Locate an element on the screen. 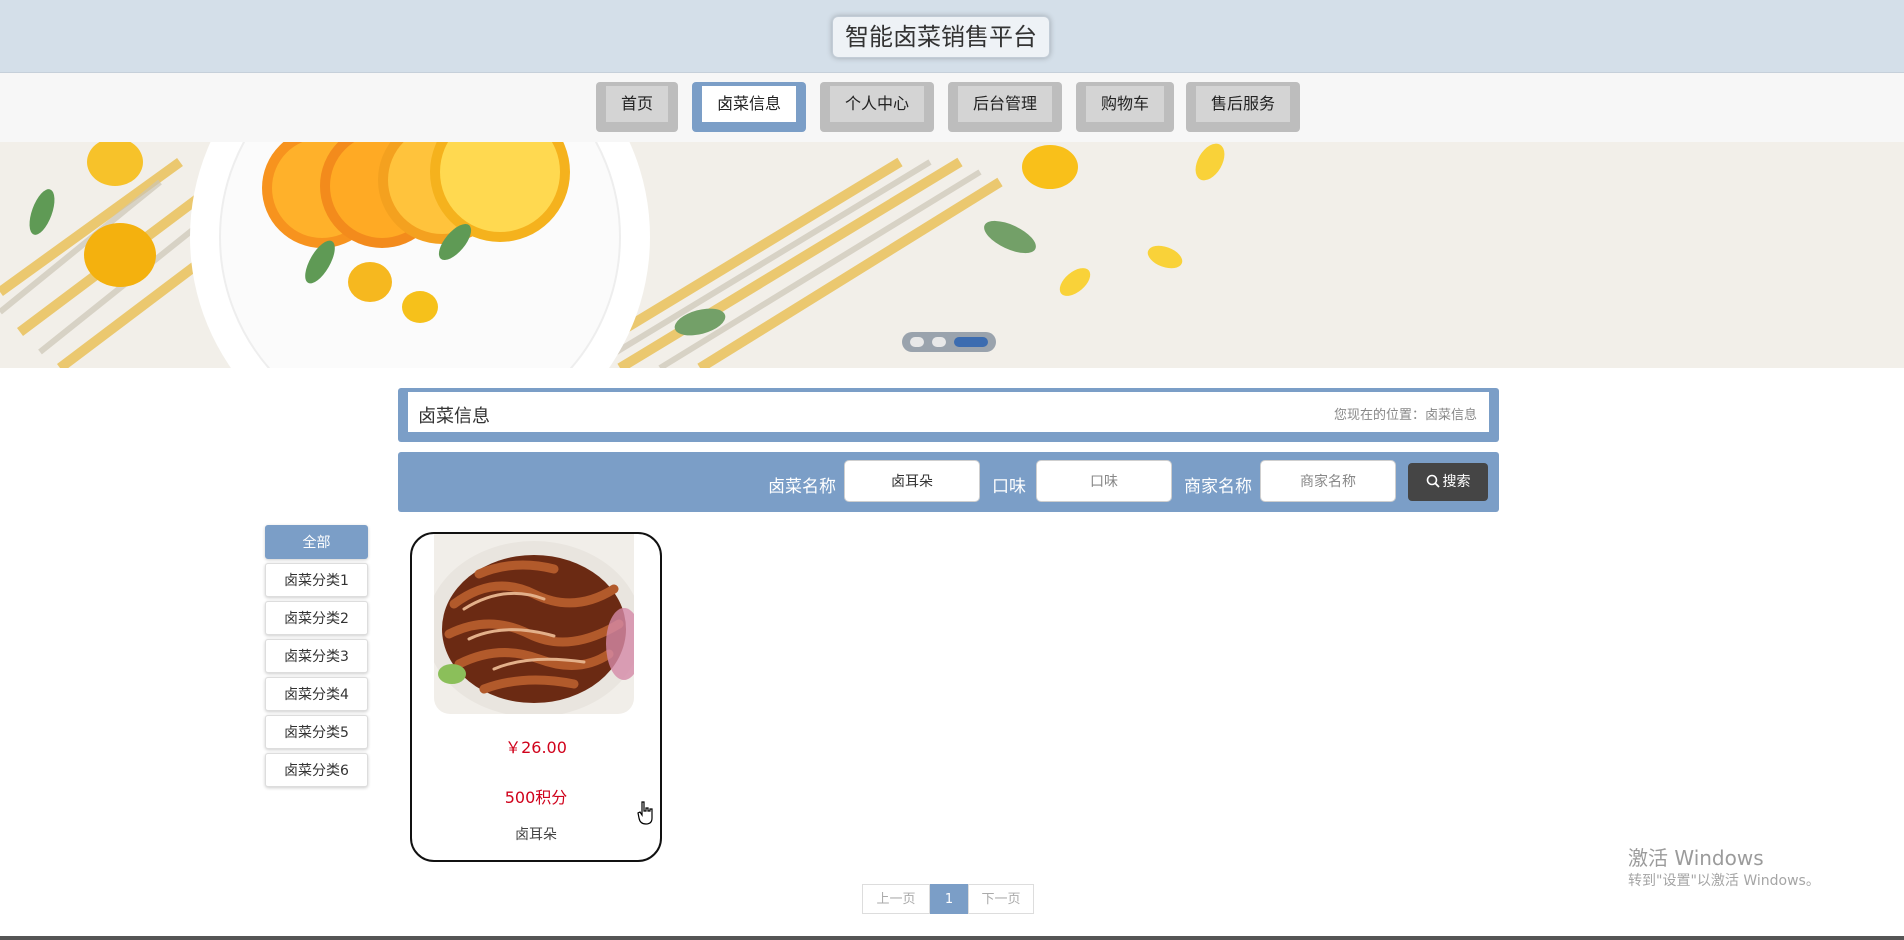 This screenshot has width=1904, height=940. category-4: 卤菜分类4 is located at coordinates (316, 694).